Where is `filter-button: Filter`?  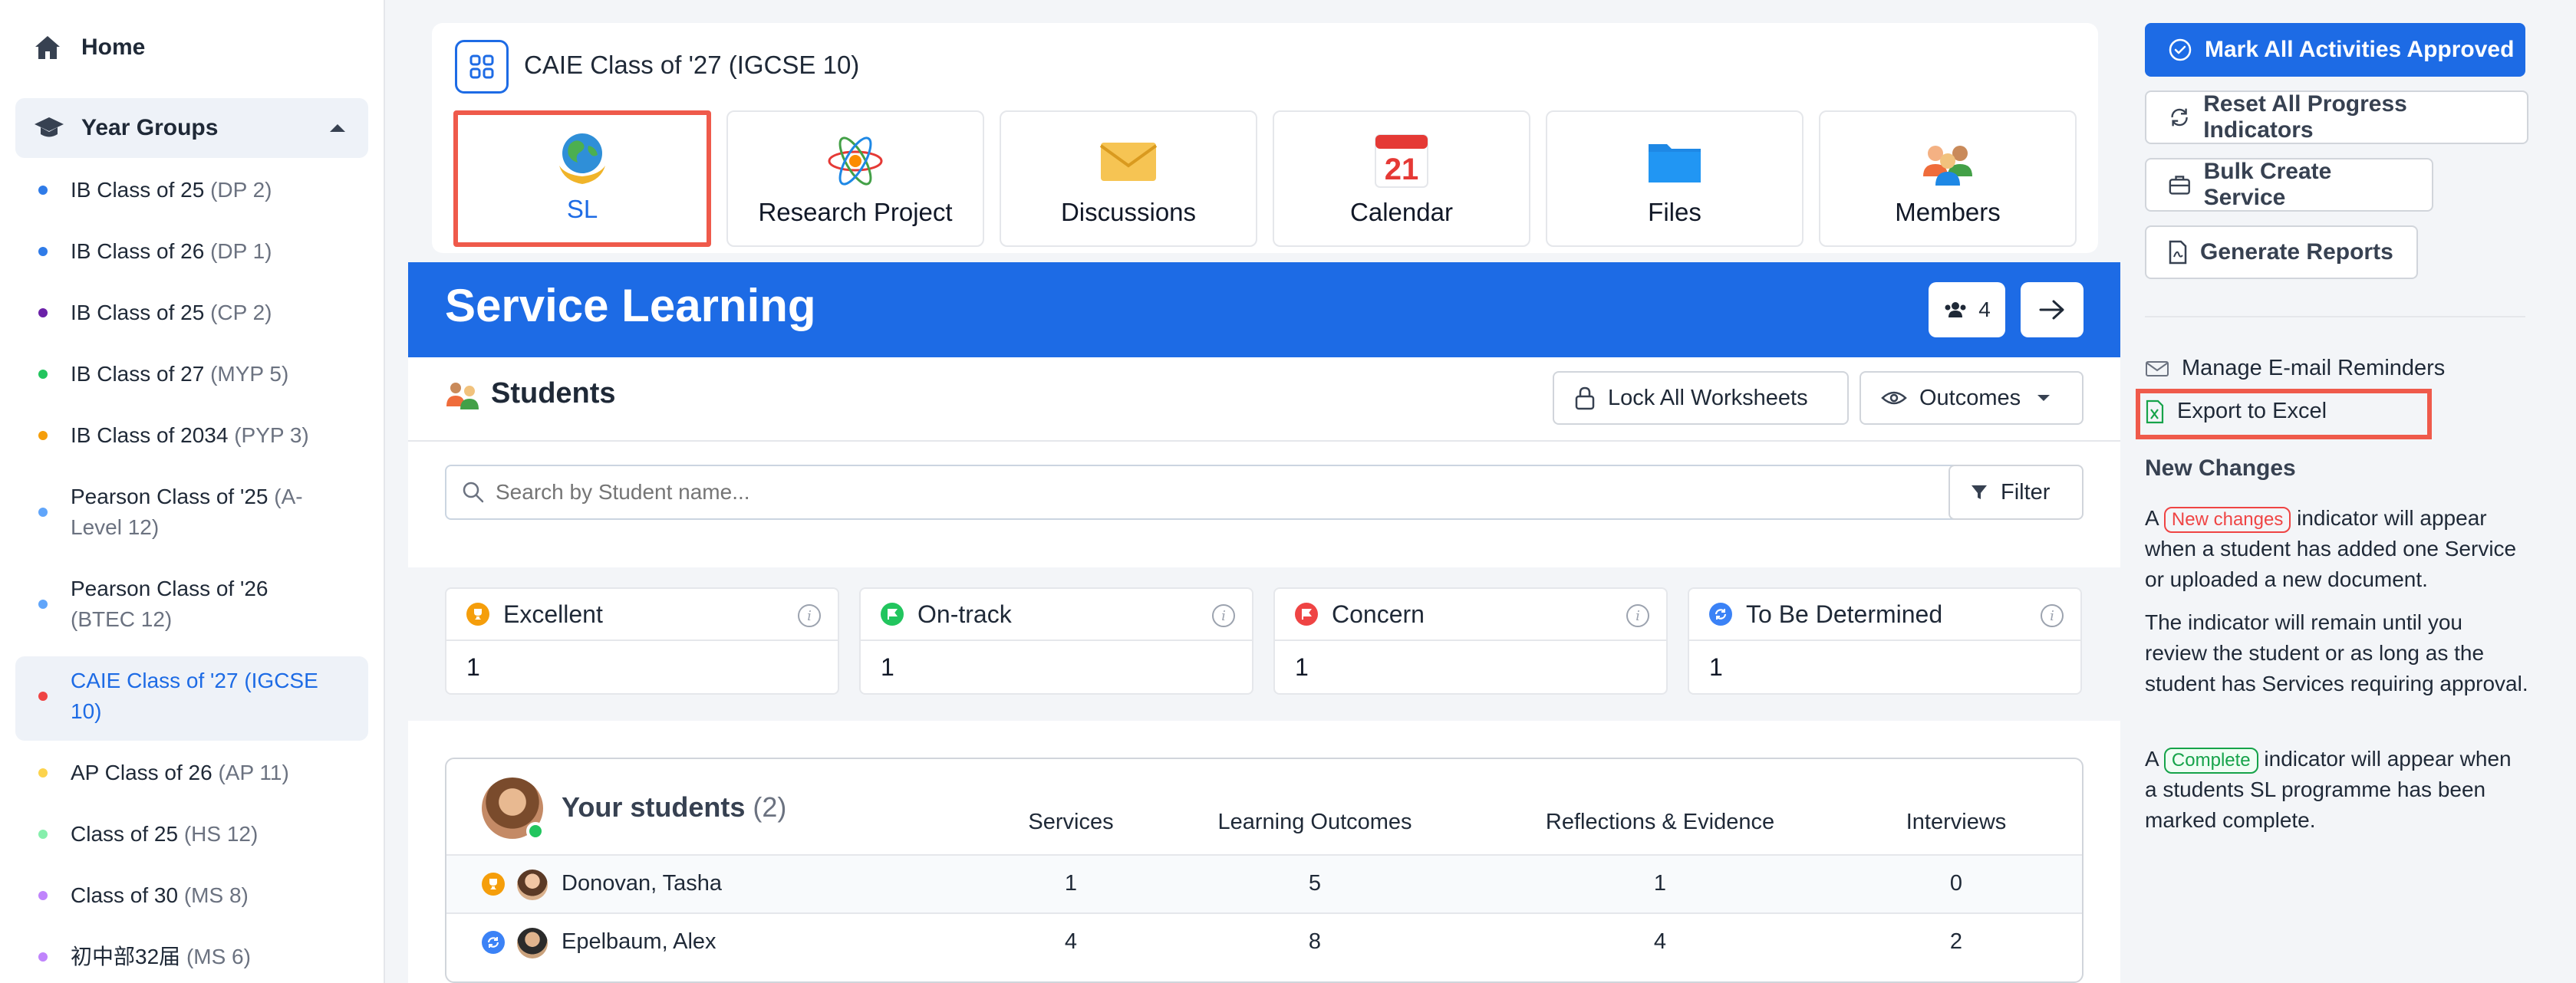 filter-button: Filter is located at coordinates (2016, 492).